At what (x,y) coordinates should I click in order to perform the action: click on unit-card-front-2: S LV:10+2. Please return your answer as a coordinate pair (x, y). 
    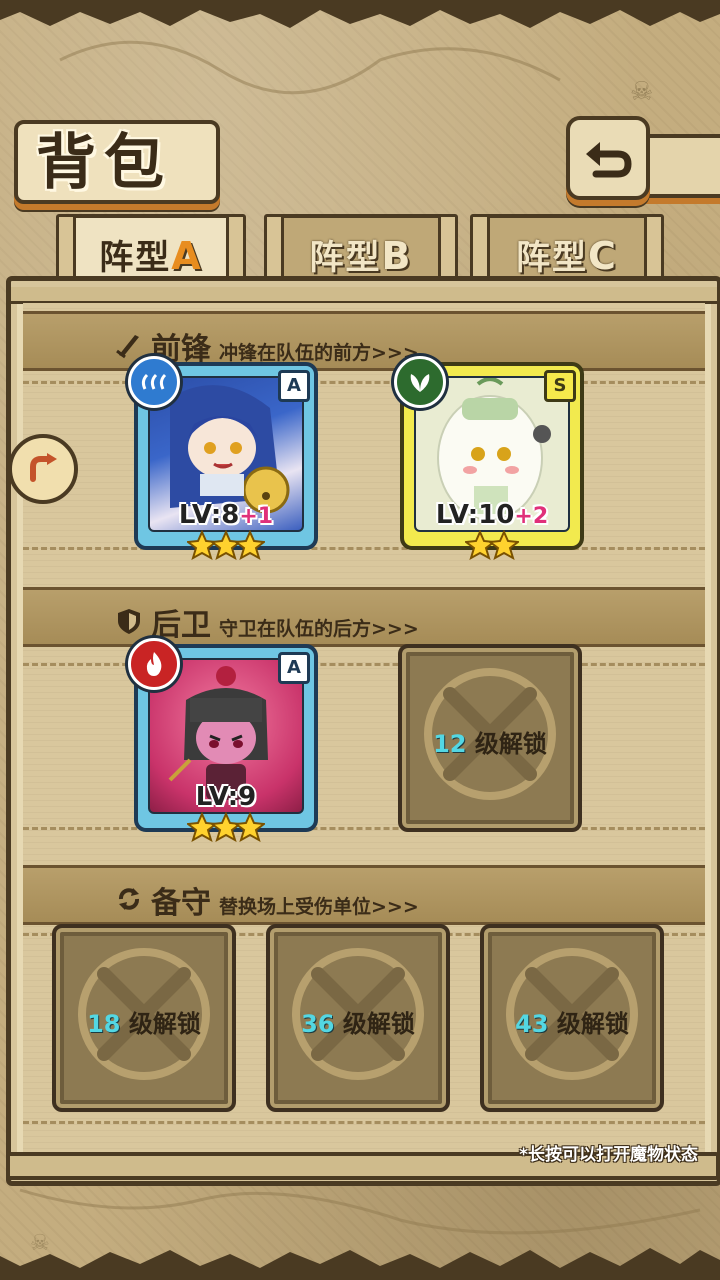
    Looking at the image, I should click on (489, 458).